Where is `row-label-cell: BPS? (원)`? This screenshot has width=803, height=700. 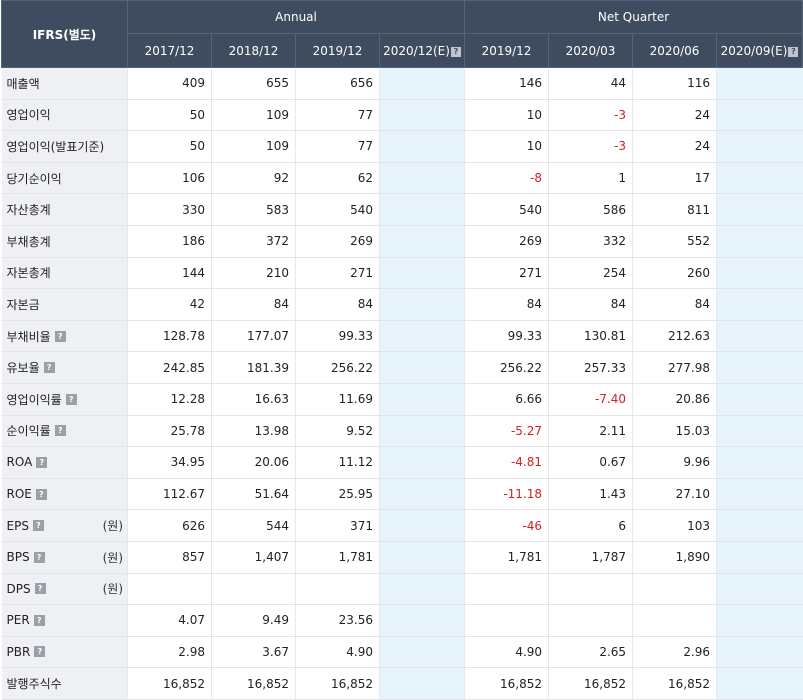 row-label-cell: BPS? (원) is located at coordinates (64, 557).